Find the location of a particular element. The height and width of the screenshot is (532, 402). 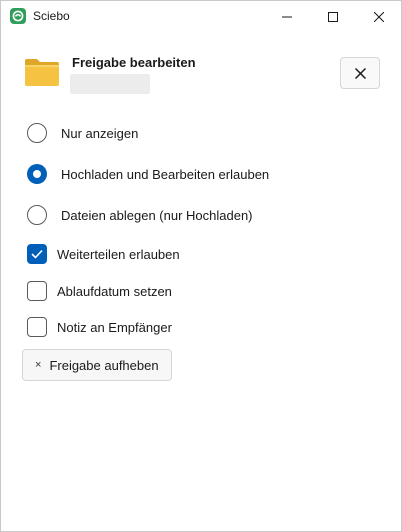

checkbox-label: Weiterteilen erlauben is located at coordinates (118, 254).